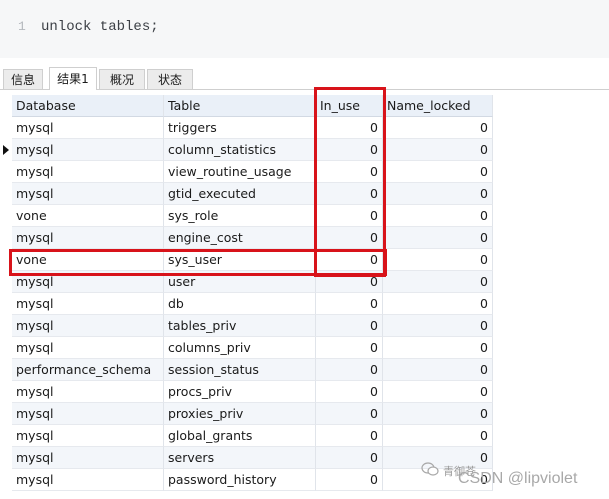  What do you see at coordinates (73, 78) in the screenshot?
I see `tab-result1: 结果1` at bounding box center [73, 78].